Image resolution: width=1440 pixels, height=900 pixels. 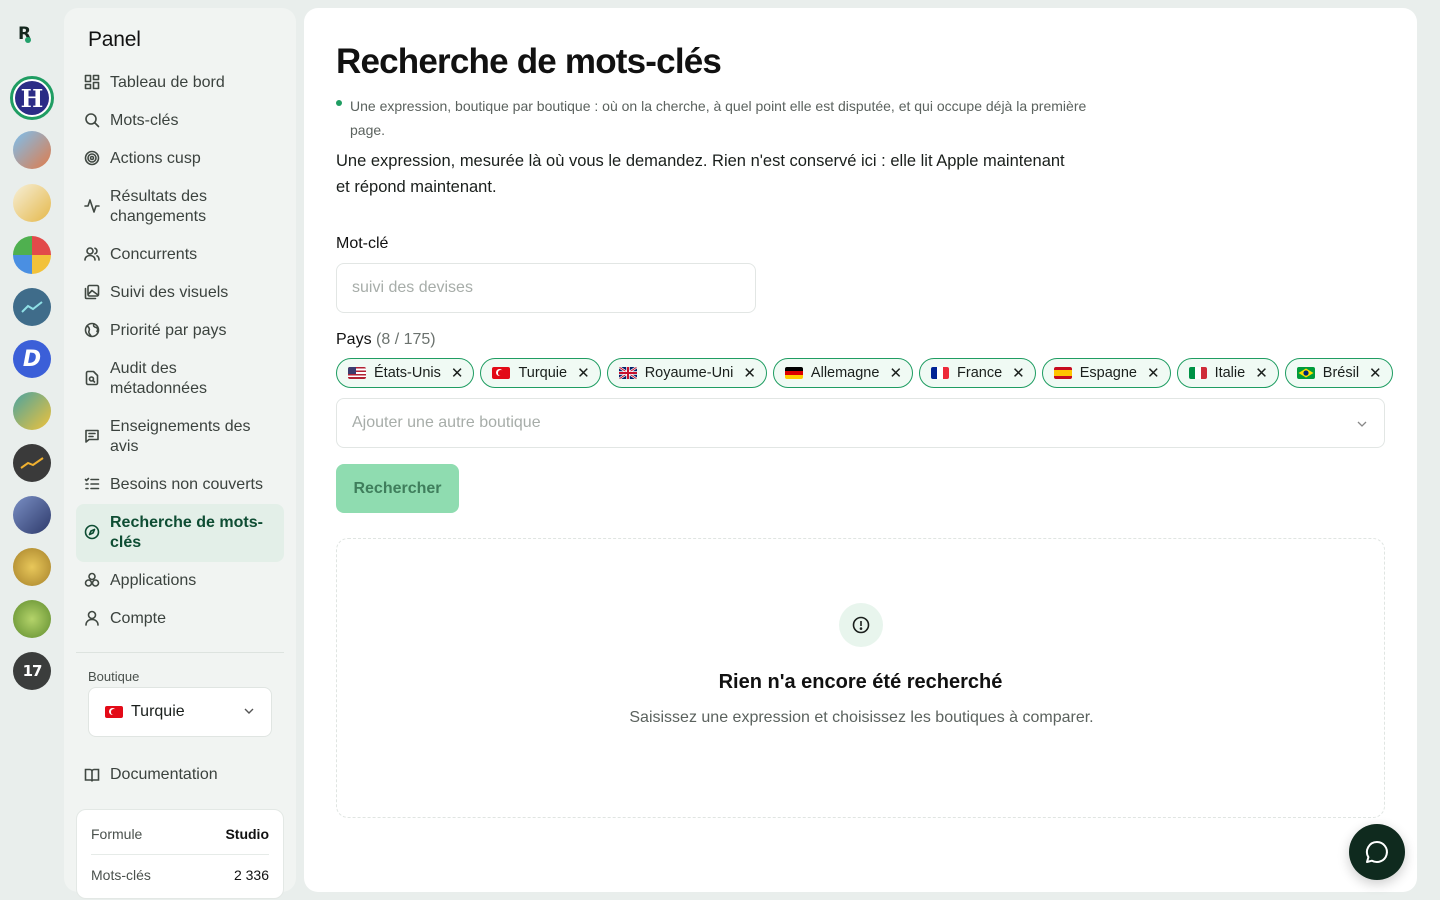 I want to click on store-select-value: Turquie, so click(x=158, y=711).